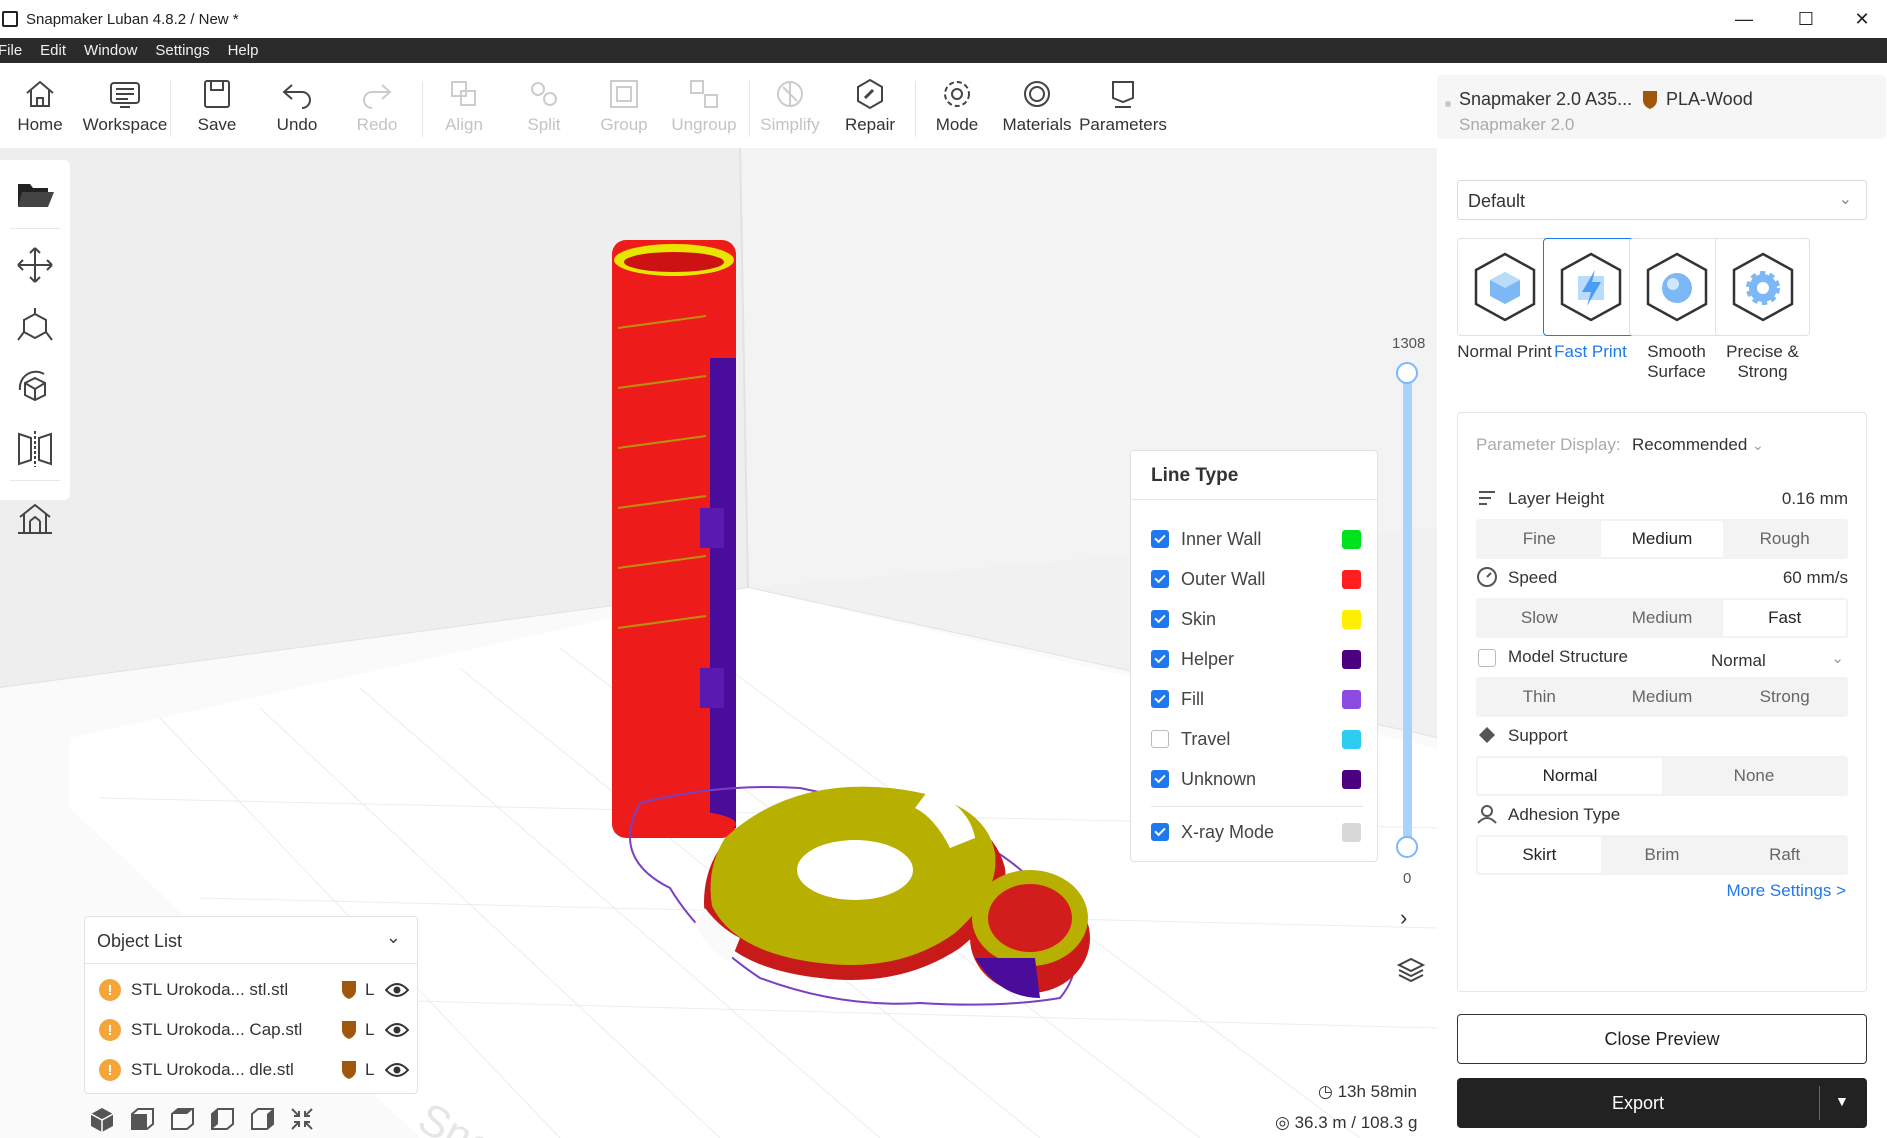  I want to click on model-structure-select: Normal, so click(1738, 661).